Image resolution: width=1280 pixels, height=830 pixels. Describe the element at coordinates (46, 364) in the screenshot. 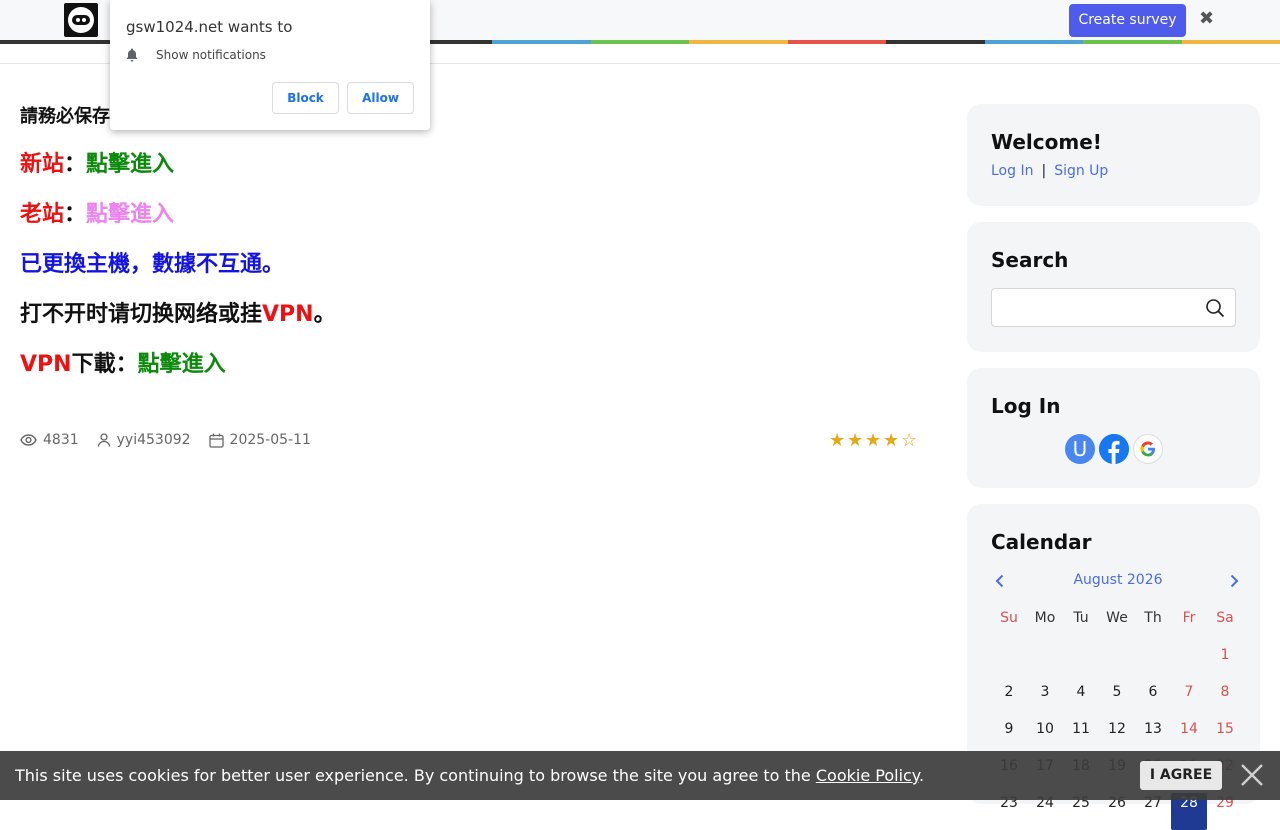

I see `vpn-download-word: VPN` at that location.